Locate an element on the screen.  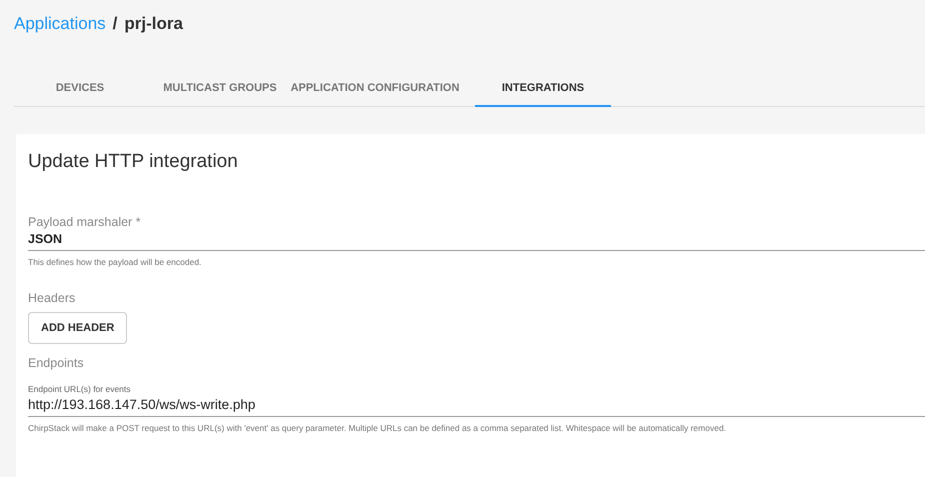
helper-text: ChirpStack will make a POST request to this URL(s) with 'event' as query parameter. Multiple URLs can be defined as a comma separated list. Whitespace will be automatically removed. is located at coordinates (378, 428).